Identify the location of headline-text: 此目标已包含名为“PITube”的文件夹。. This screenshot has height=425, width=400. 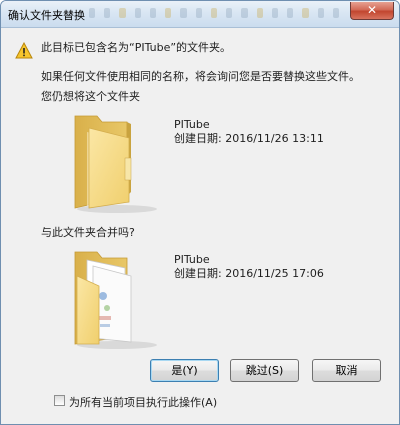
(136, 47).